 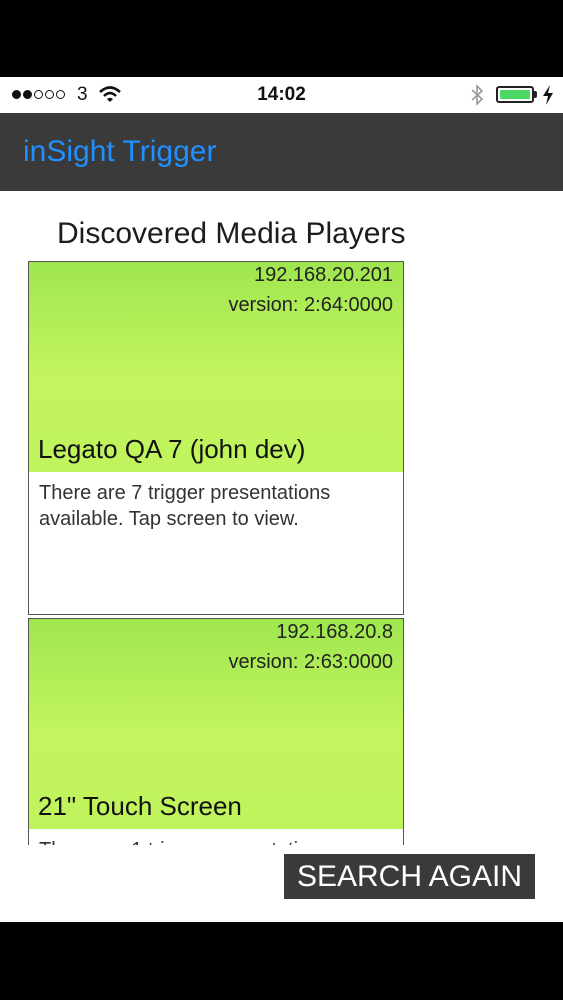 What do you see at coordinates (231, 233) in the screenshot?
I see `page-title: Discovered Media Players` at bounding box center [231, 233].